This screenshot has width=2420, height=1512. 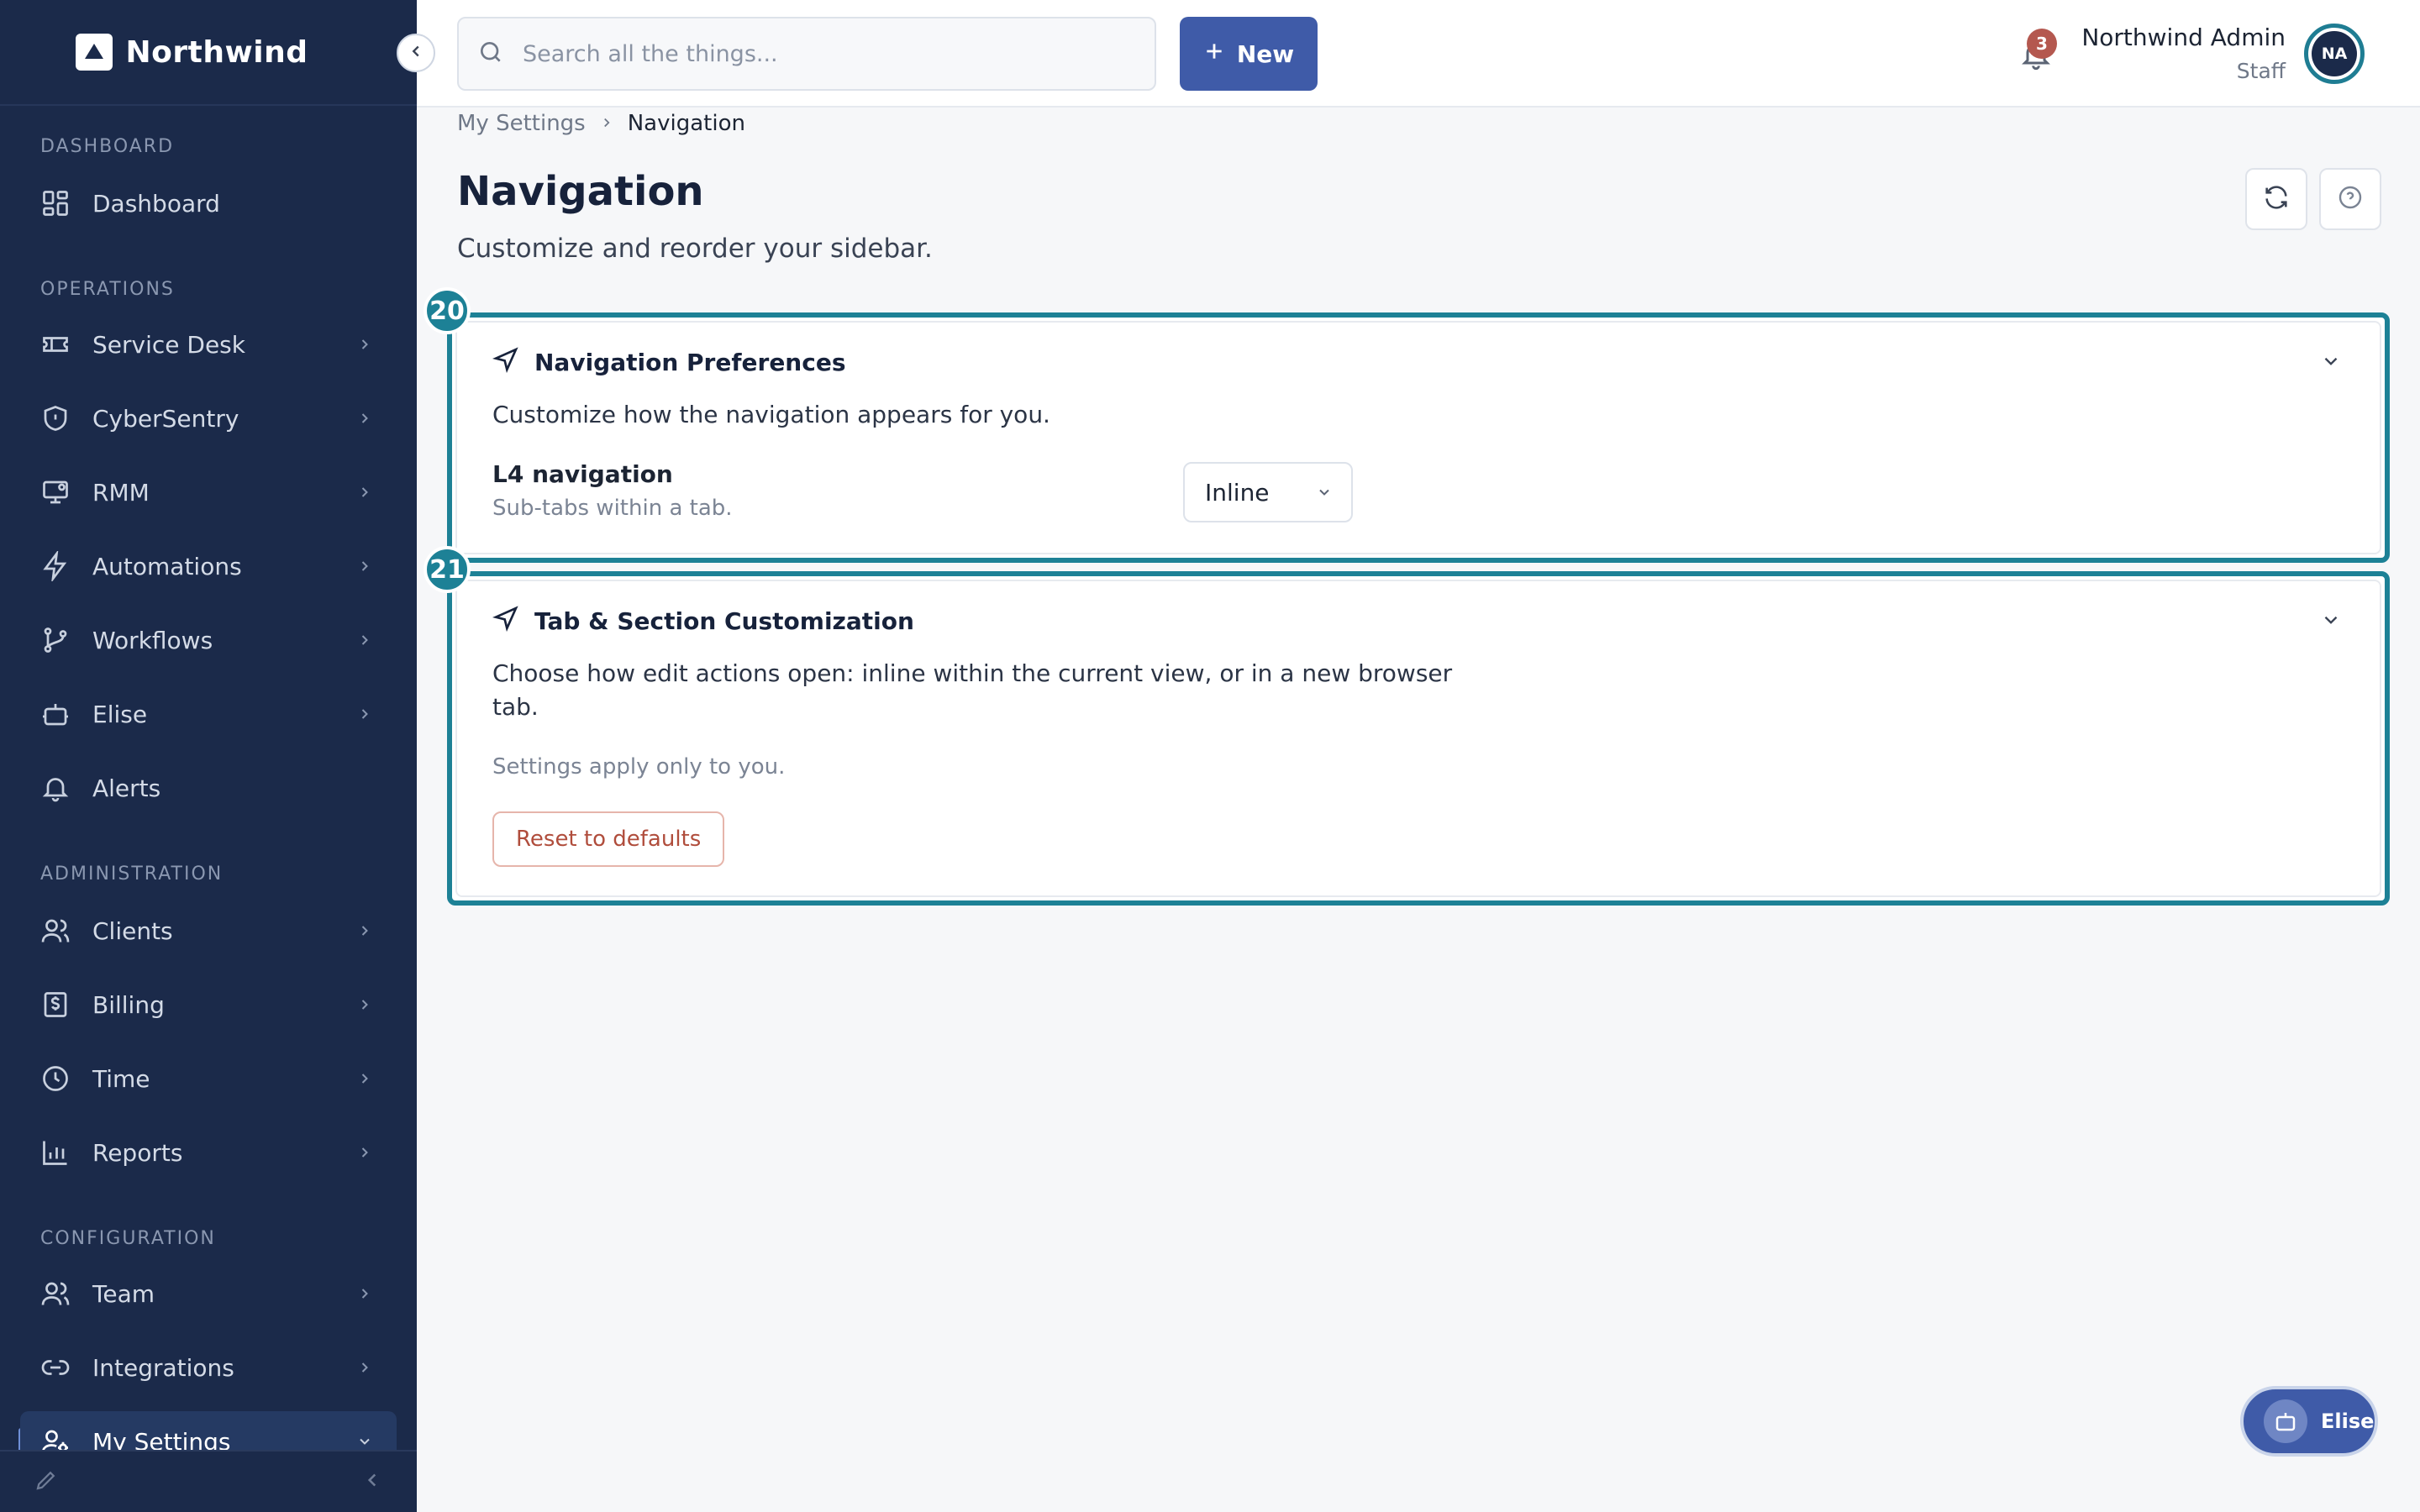 What do you see at coordinates (107, 289) in the screenshot?
I see `section-operations: OPERATIONS` at bounding box center [107, 289].